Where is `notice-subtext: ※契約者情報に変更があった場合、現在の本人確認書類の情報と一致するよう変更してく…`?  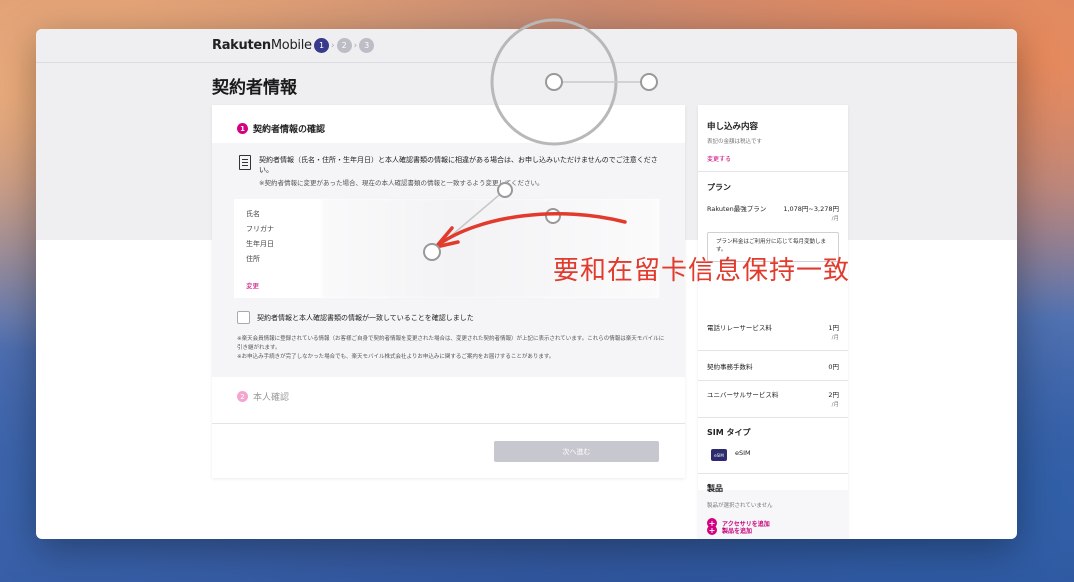
notice-subtext: ※契約者情報に変更があった場合、現在の本人確認書類の情報と一致するよう変更してく… is located at coordinates (401, 183).